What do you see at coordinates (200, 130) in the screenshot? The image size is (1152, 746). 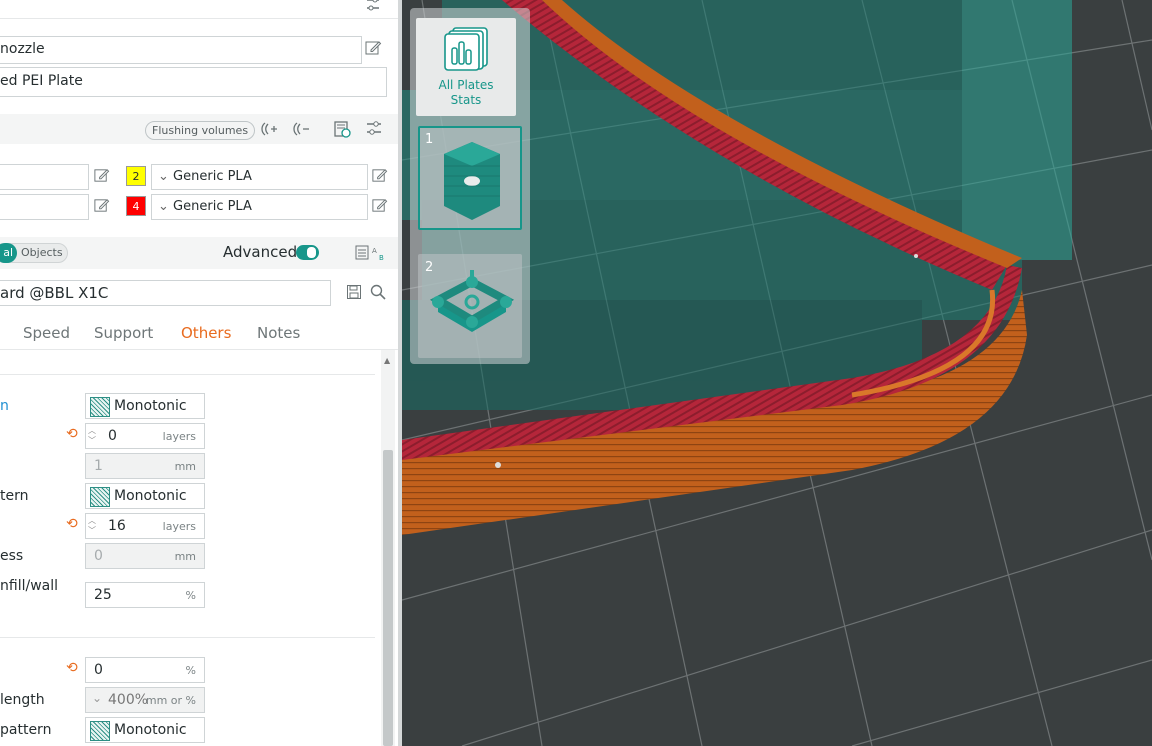 I see `flushing-volumes-button: Flushing volumes` at bounding box center [200, 130].